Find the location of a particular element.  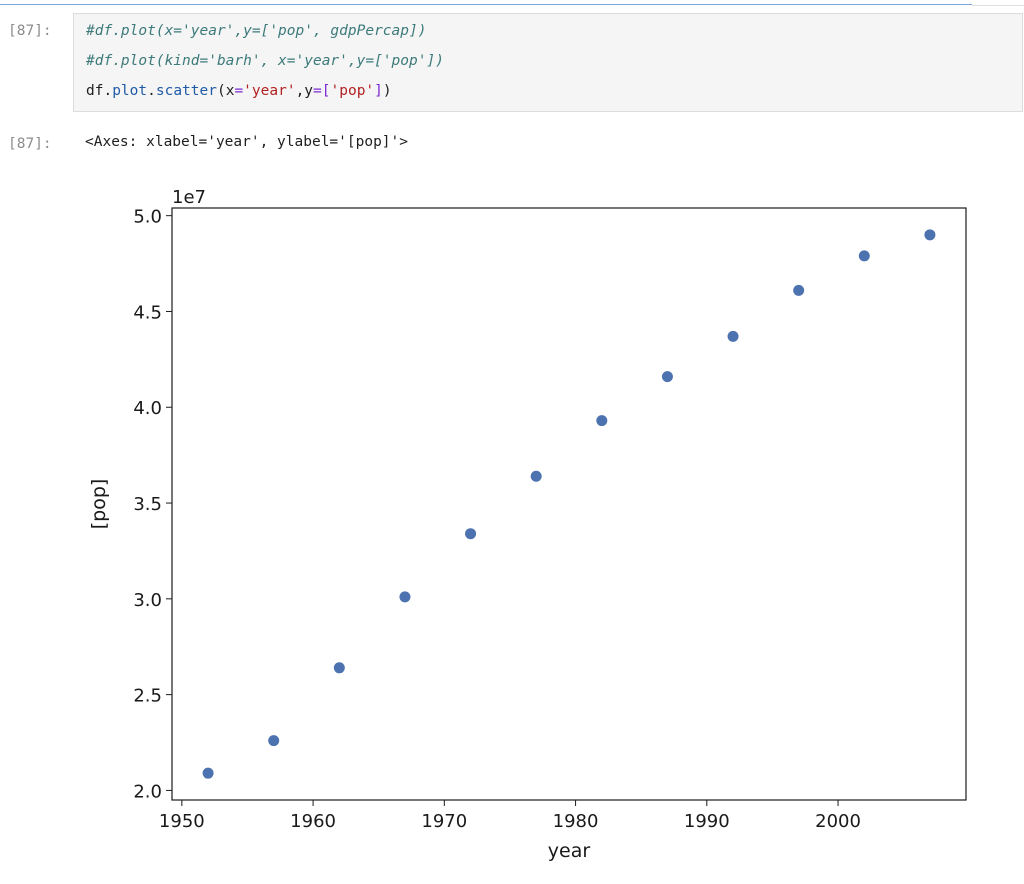

x-tick-label: 1980 is located at coordinates (576, 821).